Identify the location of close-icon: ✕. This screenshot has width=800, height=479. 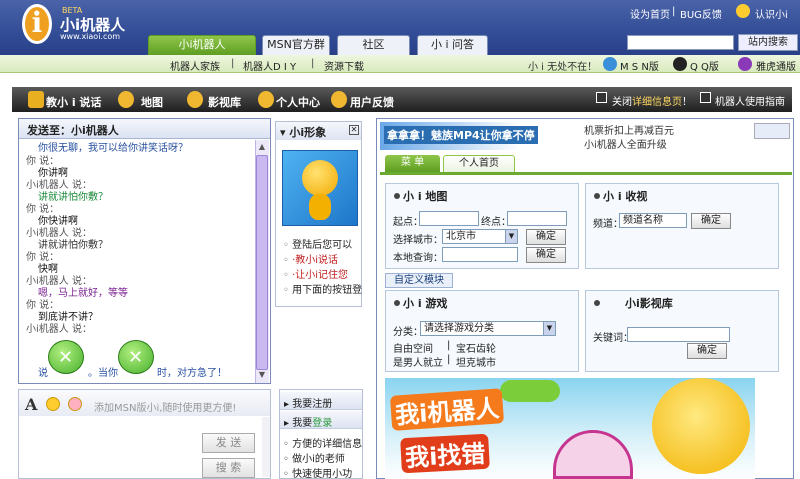
(354, 130).